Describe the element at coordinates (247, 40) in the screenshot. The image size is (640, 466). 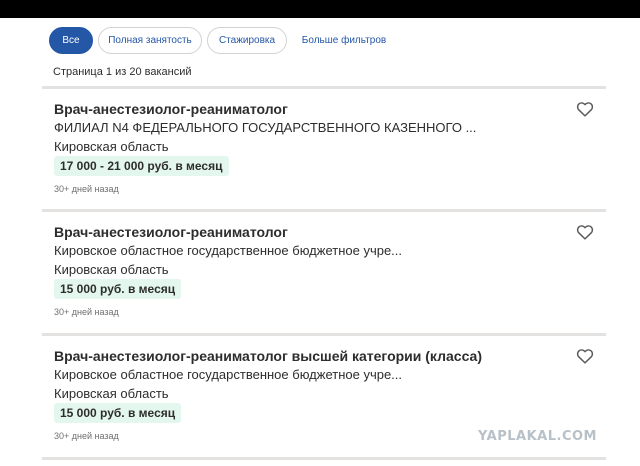
I see `filter-internship-button: Стажировка` at that location.